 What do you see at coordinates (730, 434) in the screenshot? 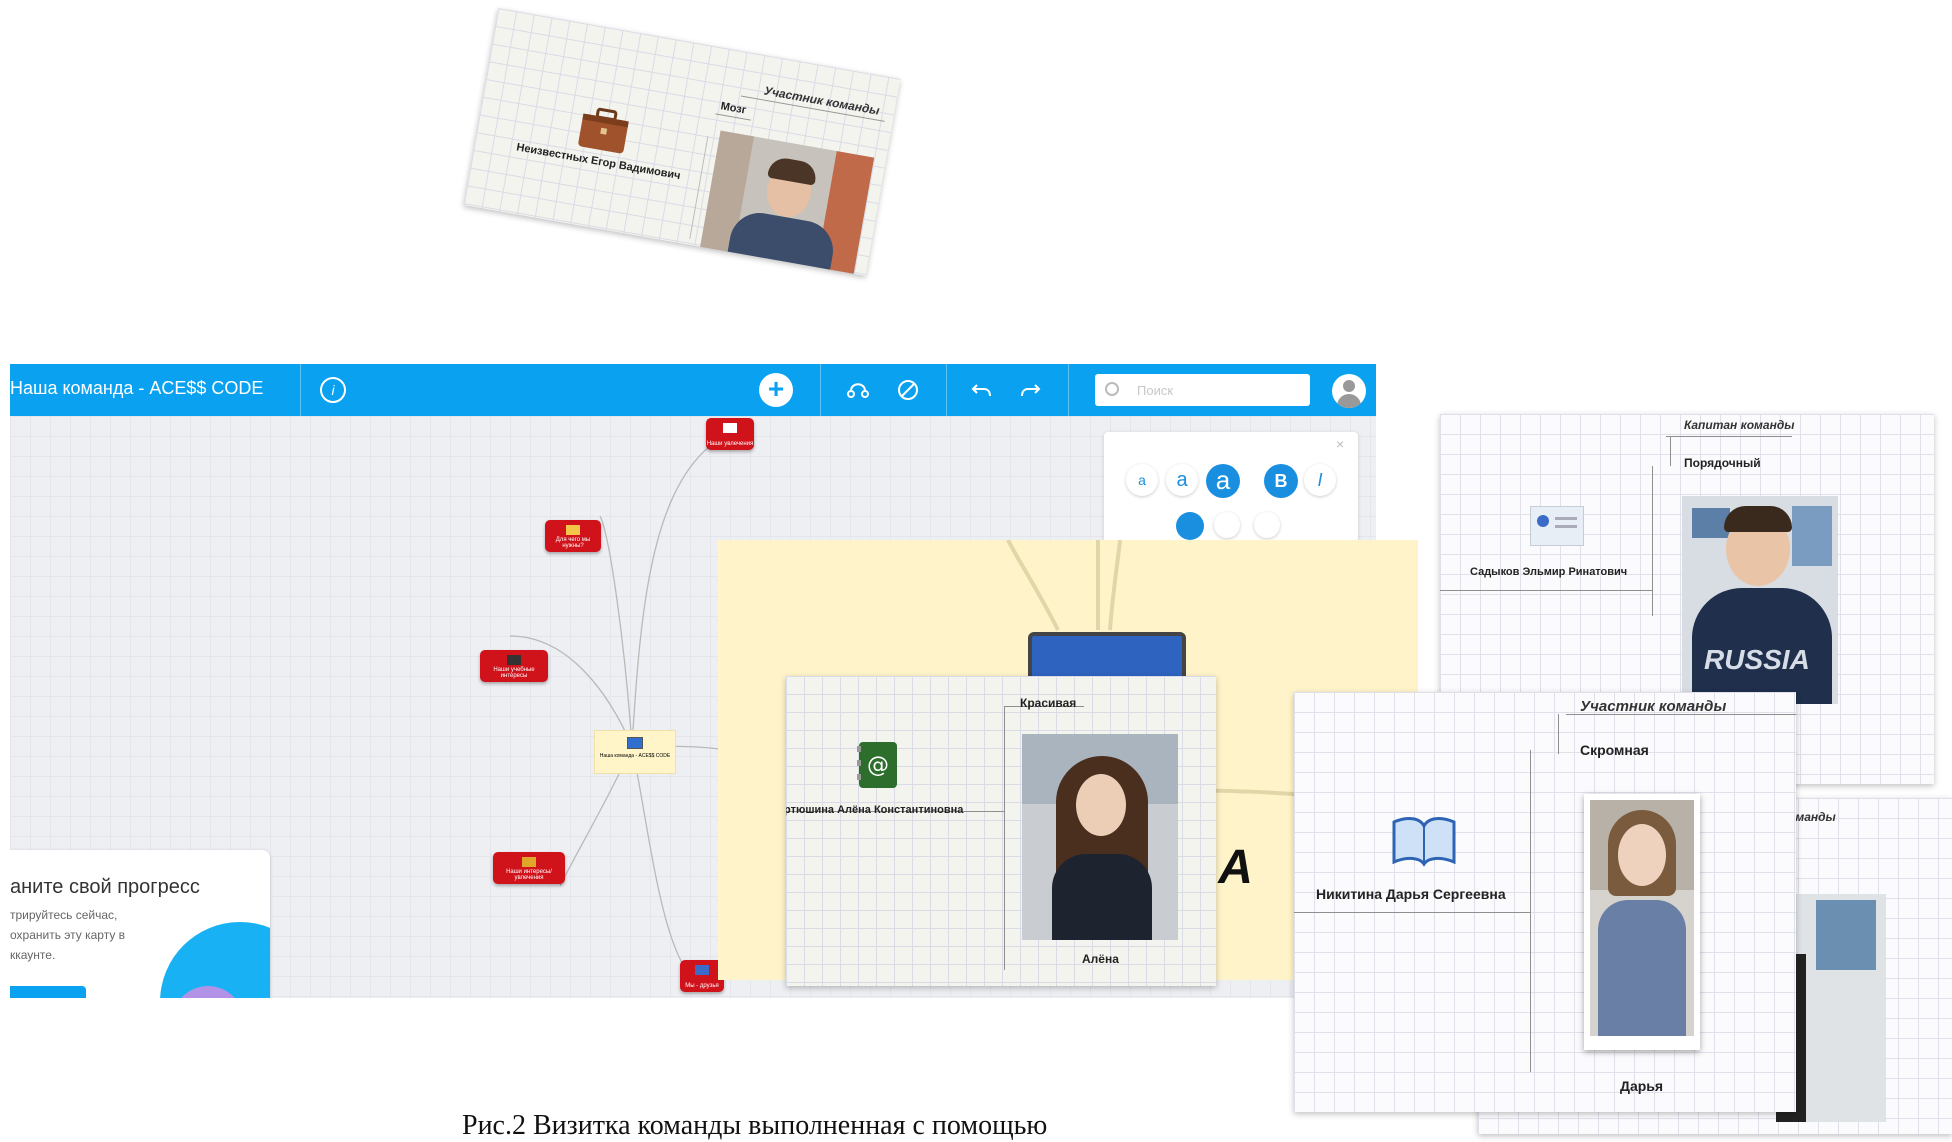
I see `node-hobbies: Наши увлечения` at bounding box center [730, 434].